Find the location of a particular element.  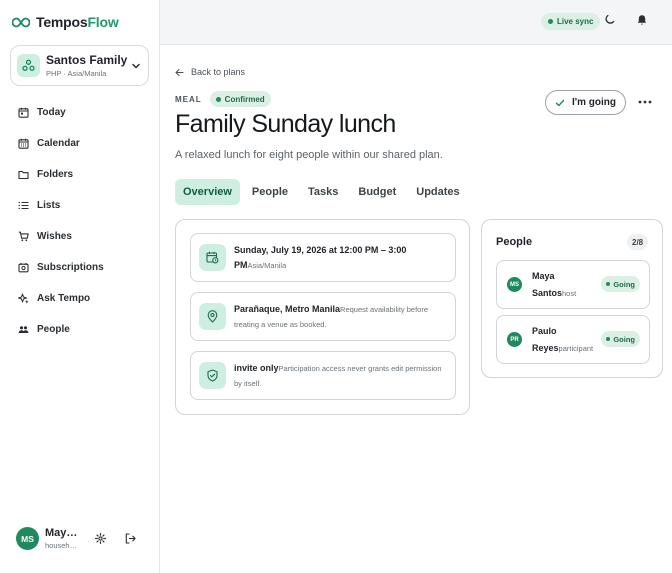

sidebar-item-label: Today is located at coordinates (51, 112).